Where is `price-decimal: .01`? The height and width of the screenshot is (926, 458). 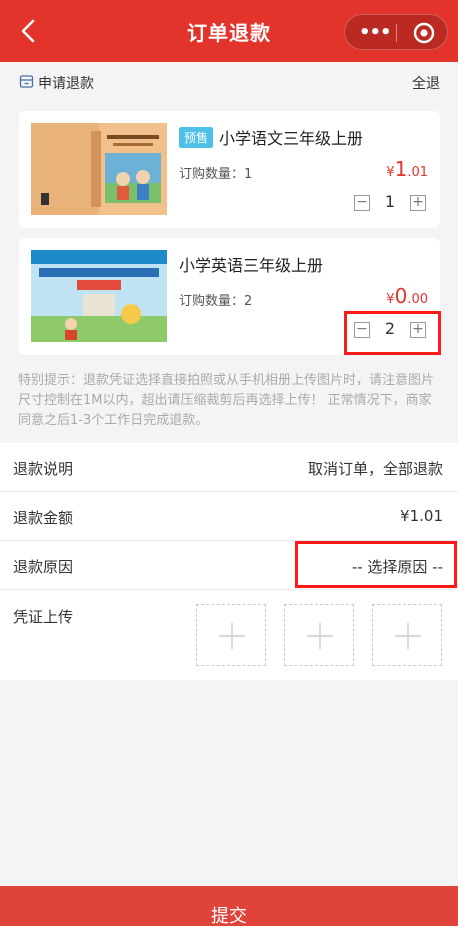
price-decimal: .01 is located at coordinates (417, 172).